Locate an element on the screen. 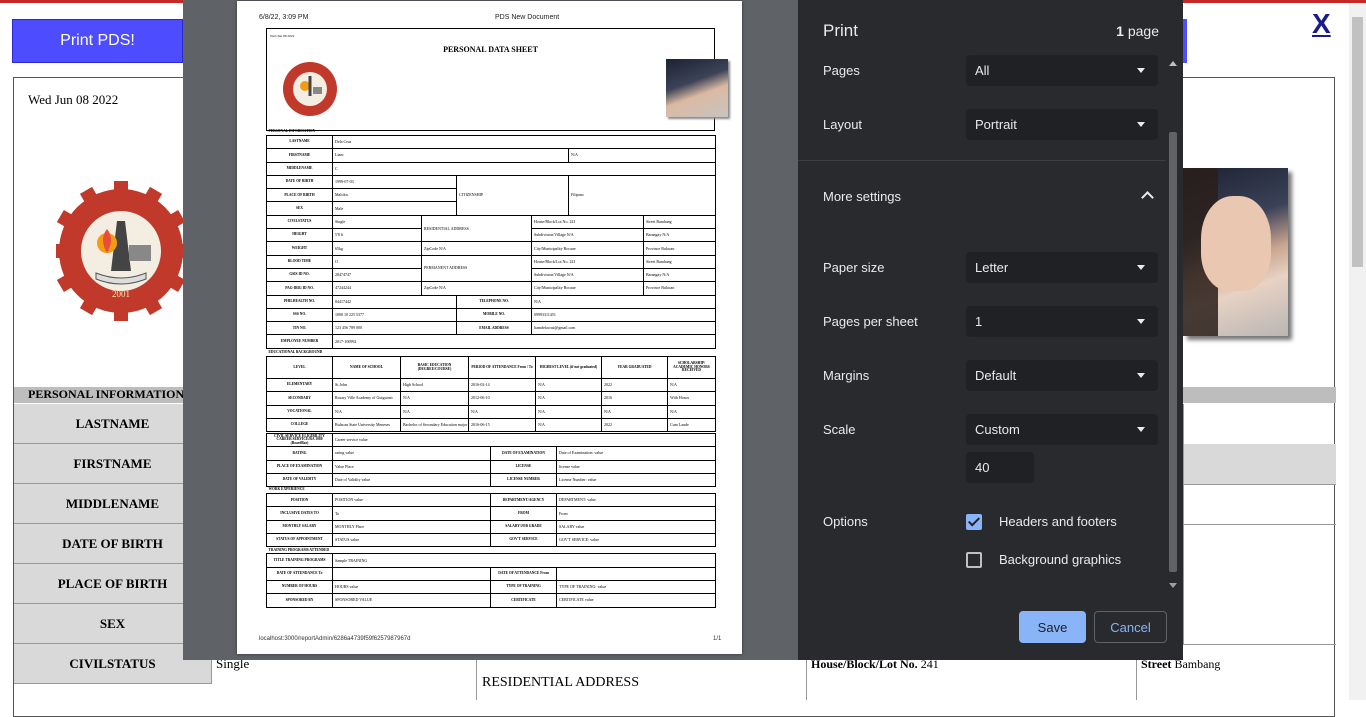  paper-size-label: Paper size is located at coordinates (854, 267).